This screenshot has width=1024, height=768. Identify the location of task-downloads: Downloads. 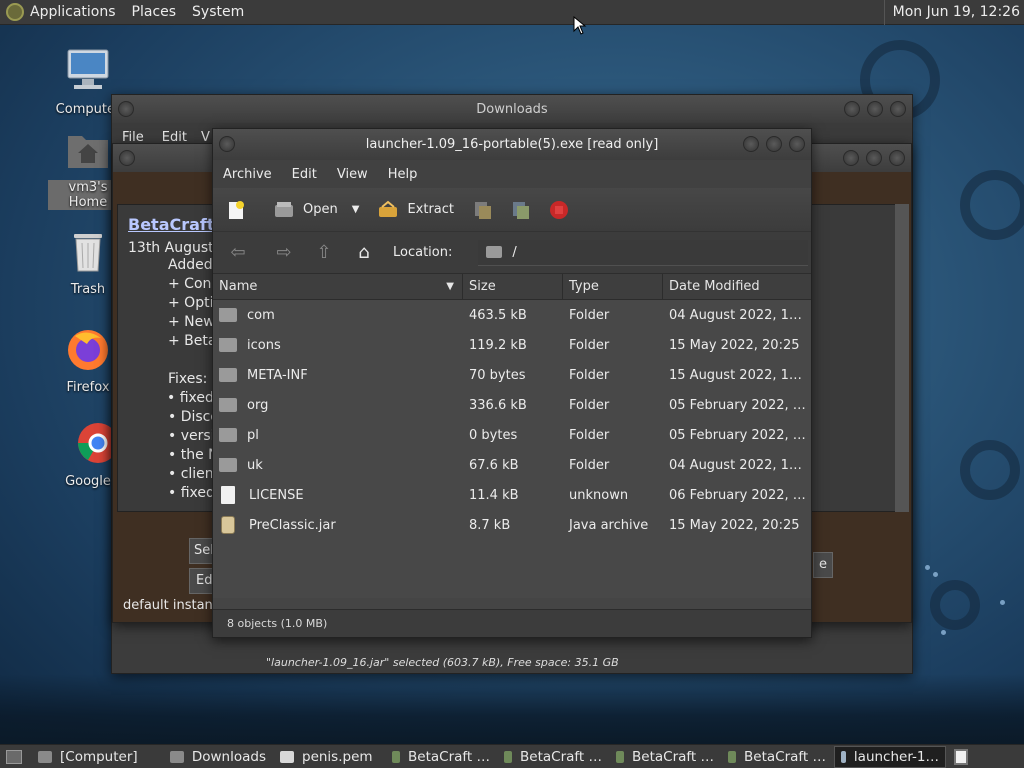
(218, 757).